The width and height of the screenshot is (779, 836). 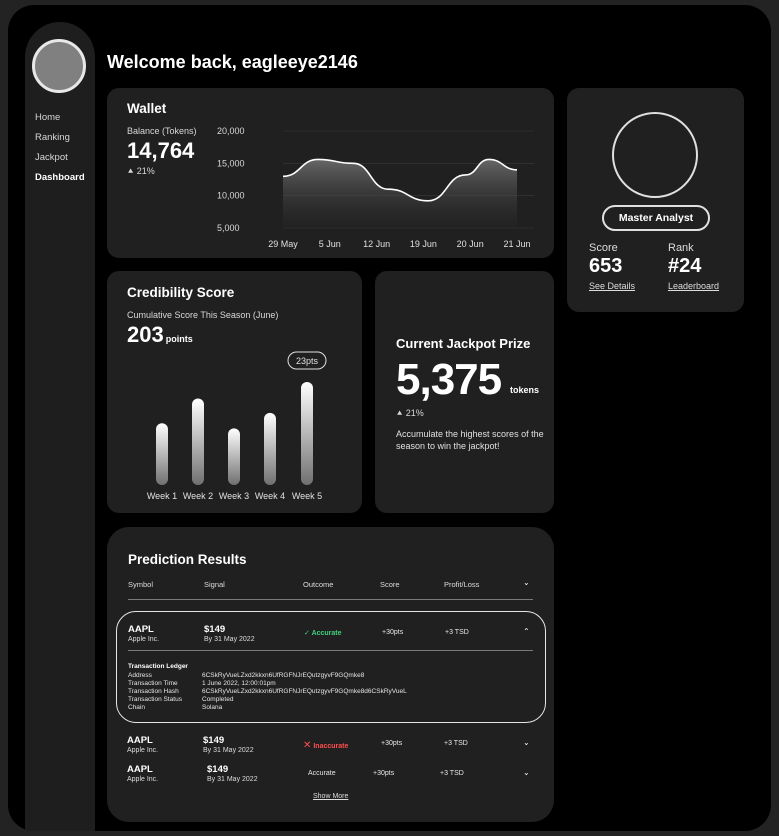 What do you see at coordinates (59, 66) in the screenshot?
I see `avatar` at bounding box center [59, 66].